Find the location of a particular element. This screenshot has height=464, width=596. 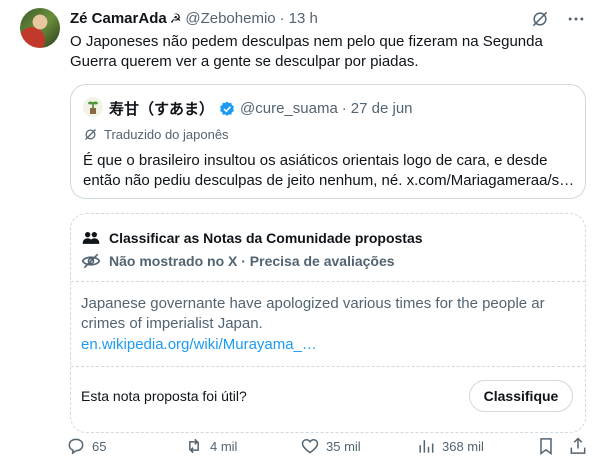

quote-date: 27 de jun is located at coordinates (382, 108).